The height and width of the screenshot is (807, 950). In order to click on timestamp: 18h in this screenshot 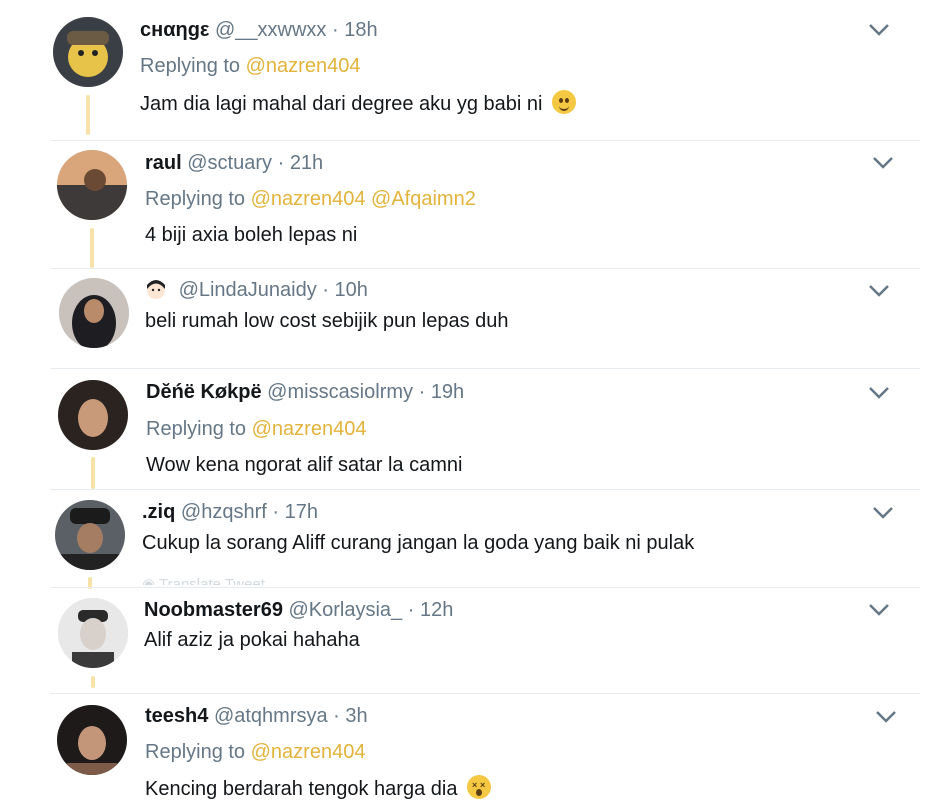, I will do `click(360, 30)`.